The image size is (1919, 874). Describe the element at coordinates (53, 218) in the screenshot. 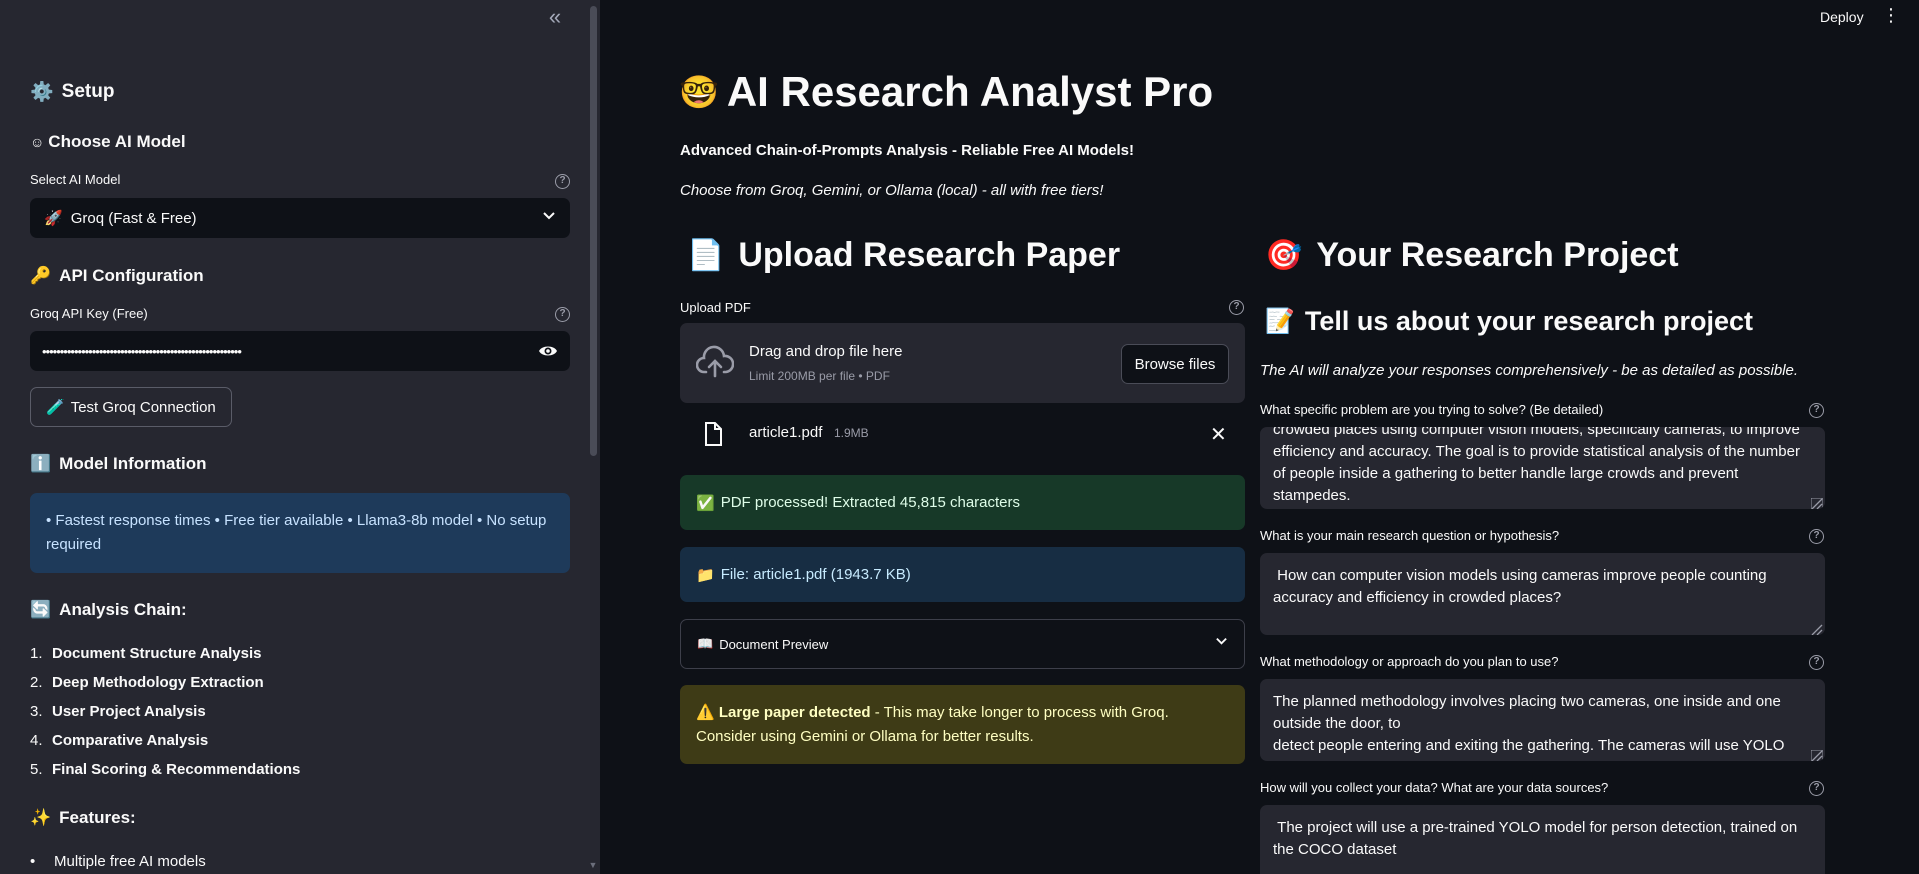

I see `rocket-icon: 🚀` at that location.